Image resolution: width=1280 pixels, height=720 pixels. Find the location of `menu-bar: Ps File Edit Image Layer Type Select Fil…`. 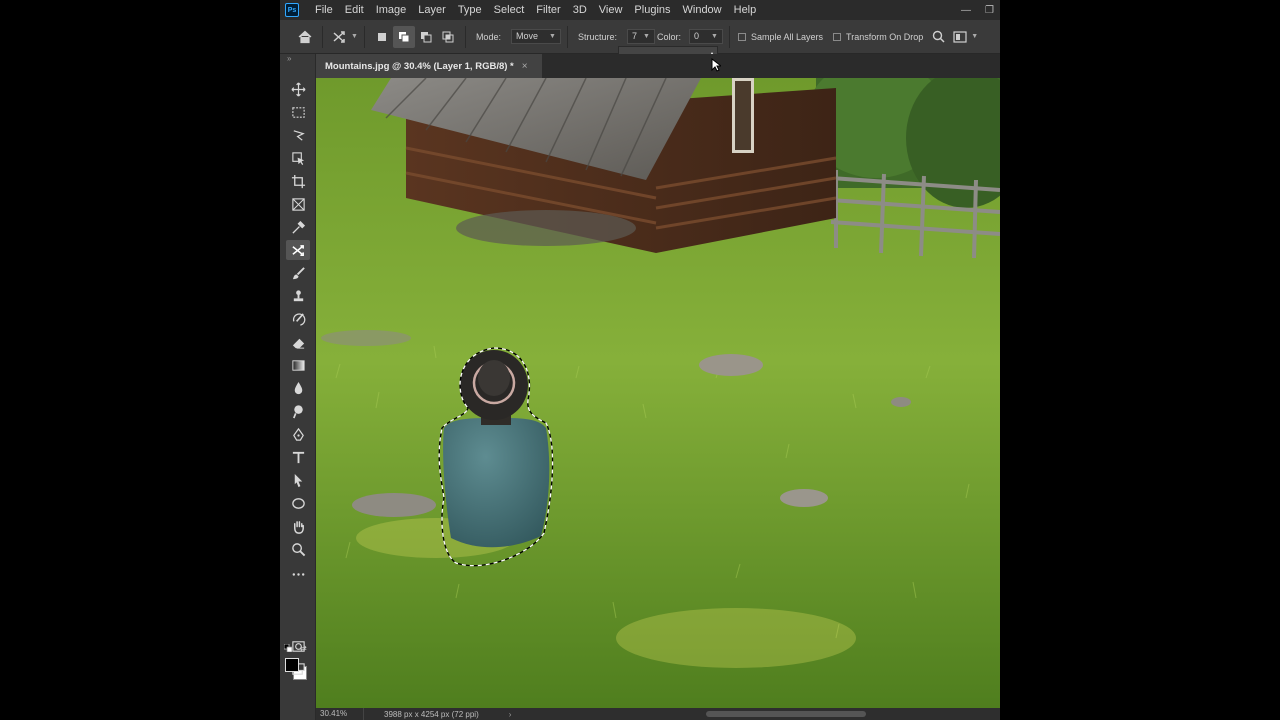

menu-bar: Ps File Edit Image Layer Type Select Fil… is located at coordinates (640, 10).